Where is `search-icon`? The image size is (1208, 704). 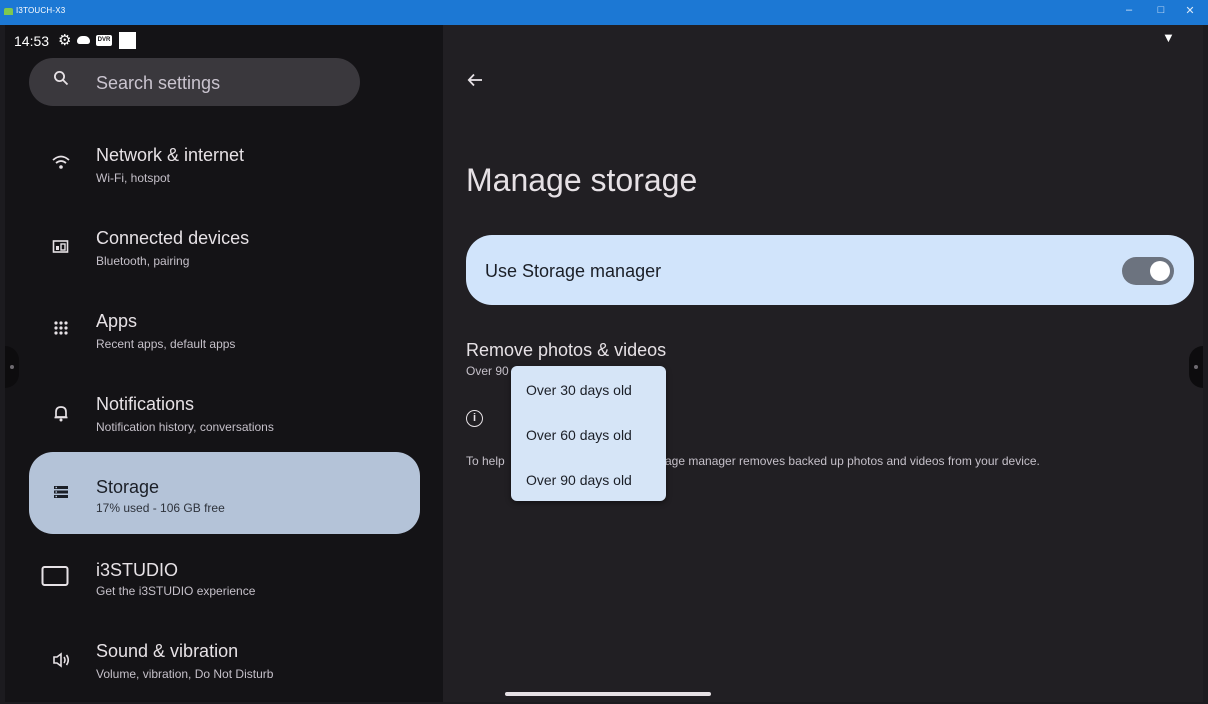 search-icon is located at coordinates (61, 80).